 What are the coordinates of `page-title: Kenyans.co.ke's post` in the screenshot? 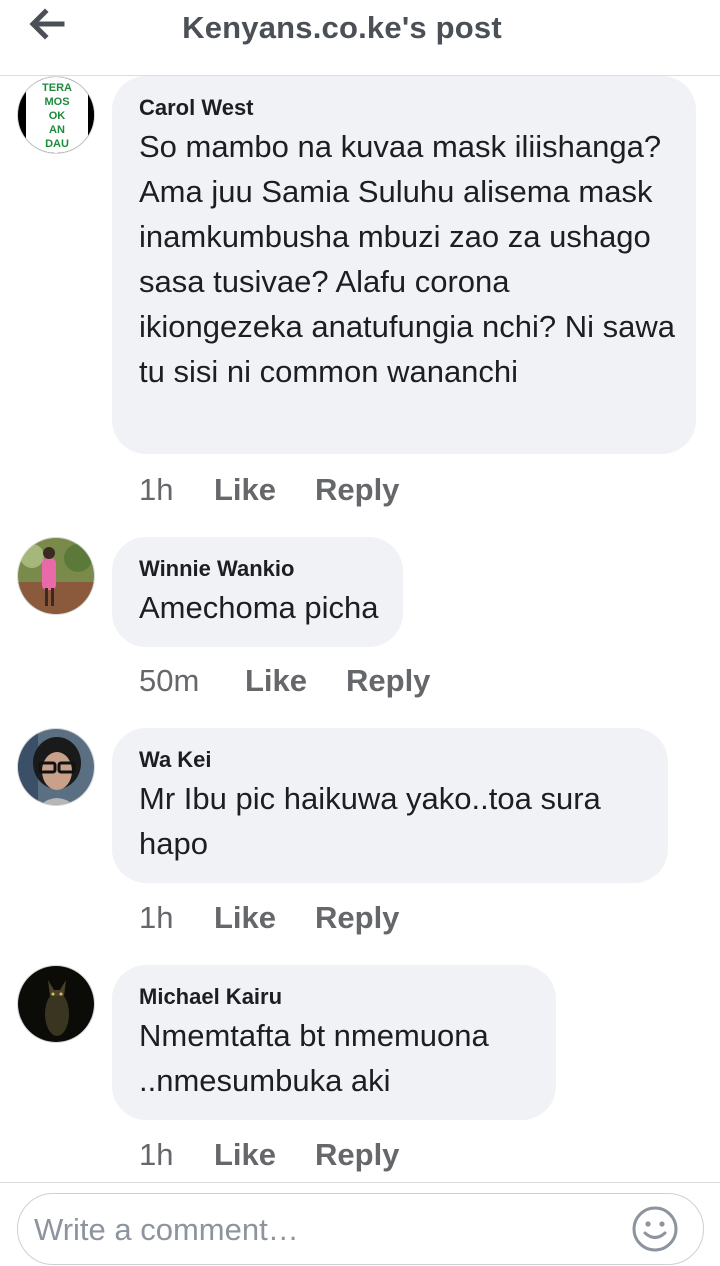 It's located at (342, 27).